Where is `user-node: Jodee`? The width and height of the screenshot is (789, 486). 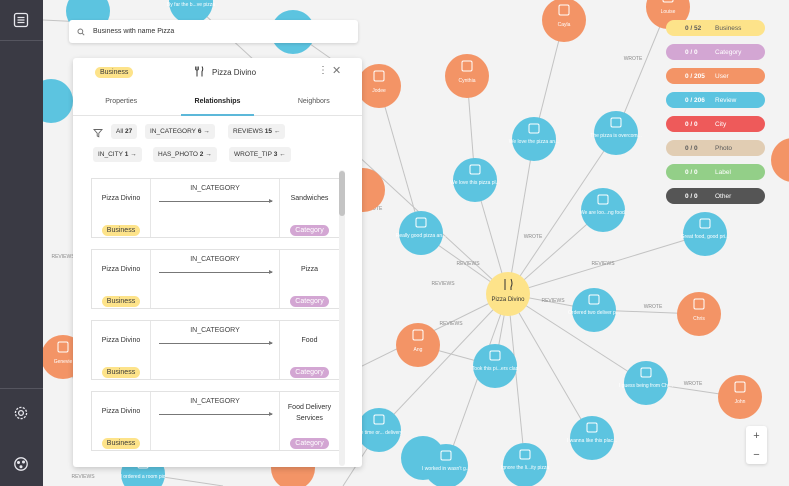 user-node: Jodee is located at coordinates (379, 86).